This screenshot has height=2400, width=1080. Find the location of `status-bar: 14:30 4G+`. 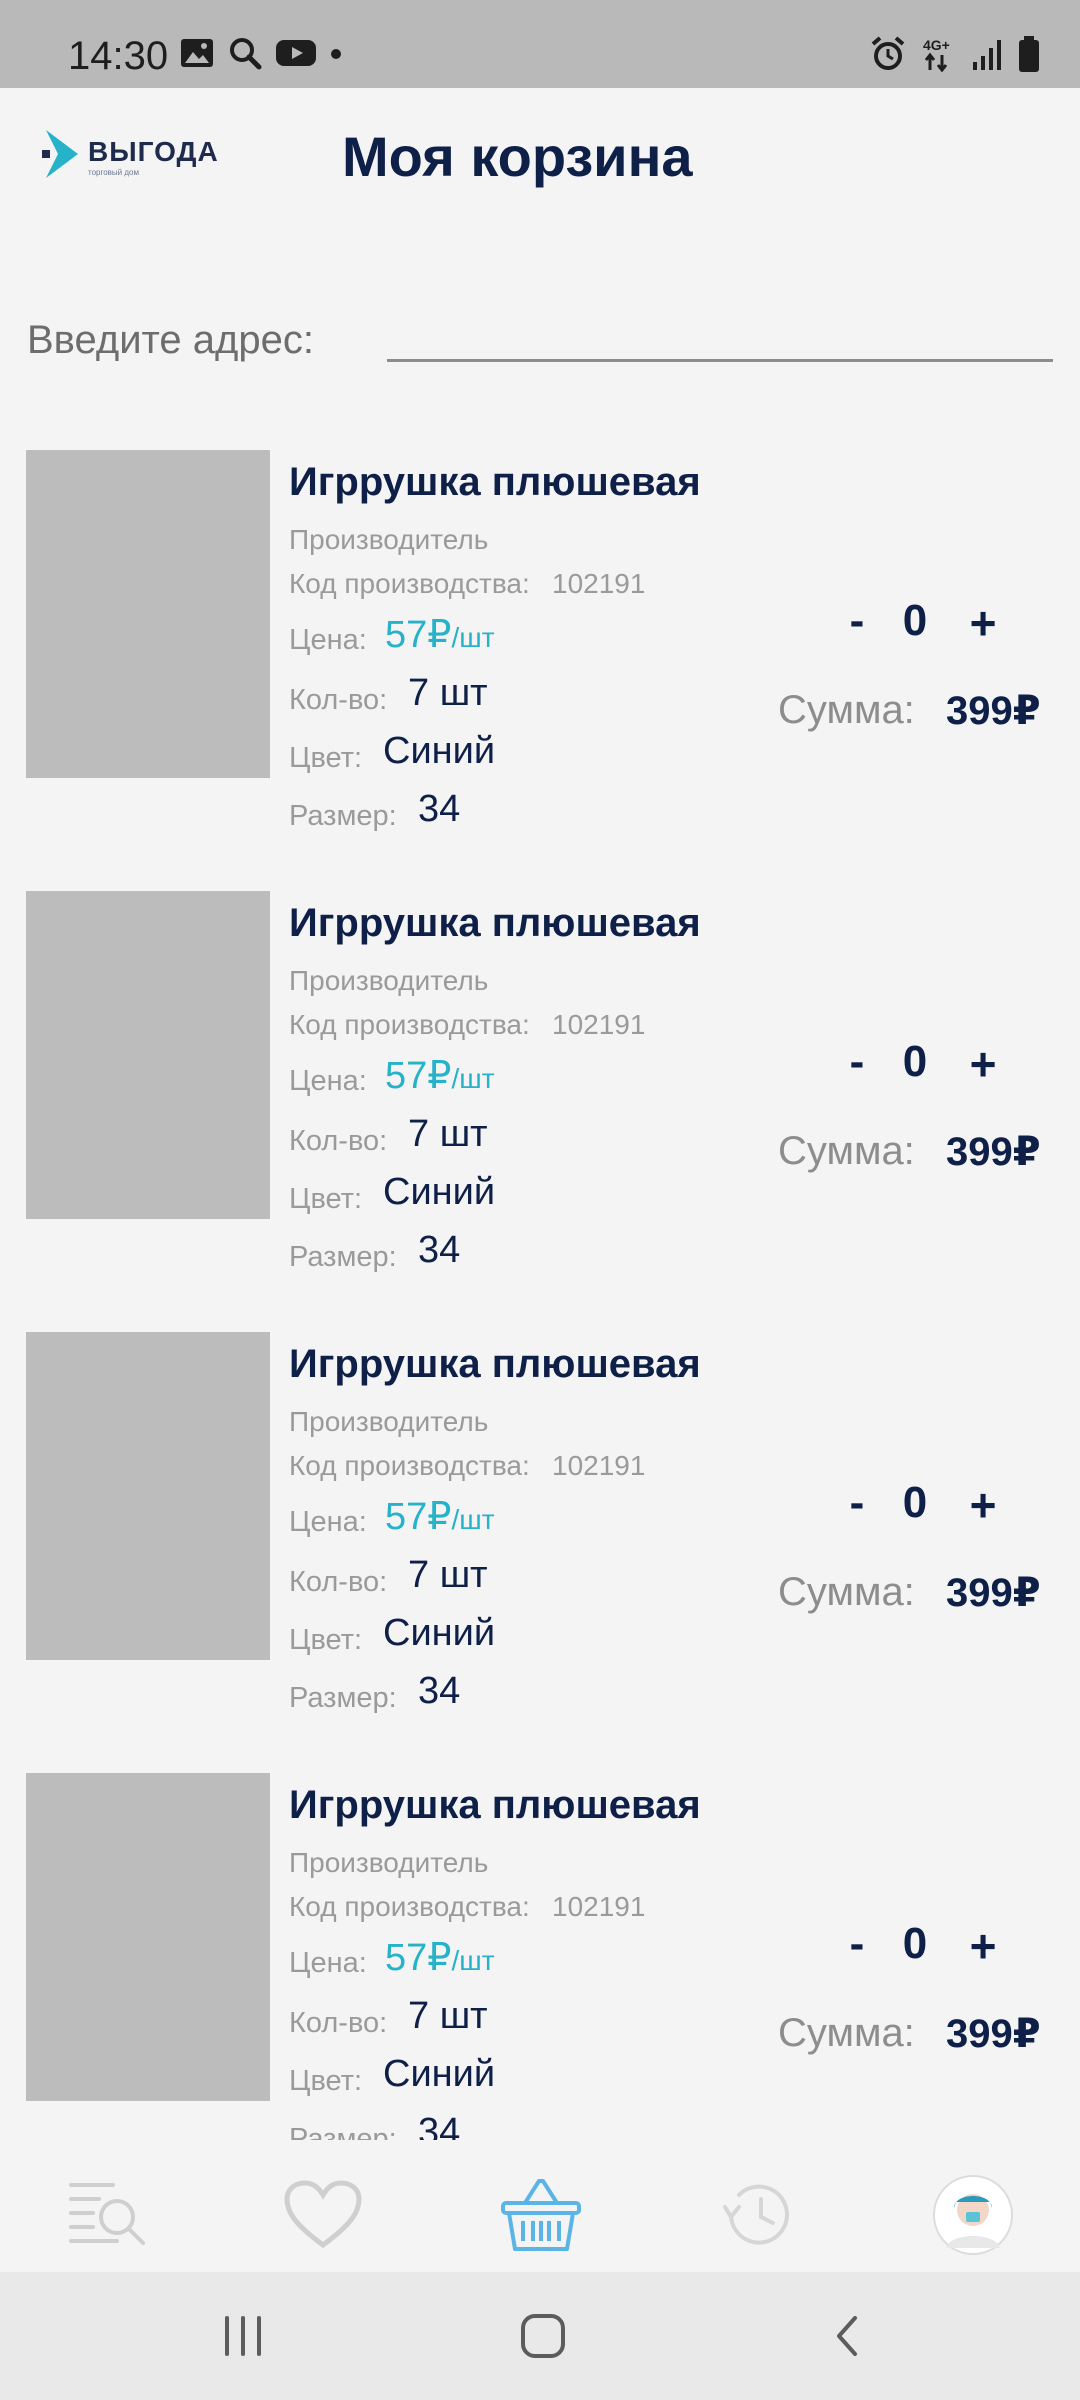

status-bar: 14:30 4G+ is located at coordinates (540, 44).